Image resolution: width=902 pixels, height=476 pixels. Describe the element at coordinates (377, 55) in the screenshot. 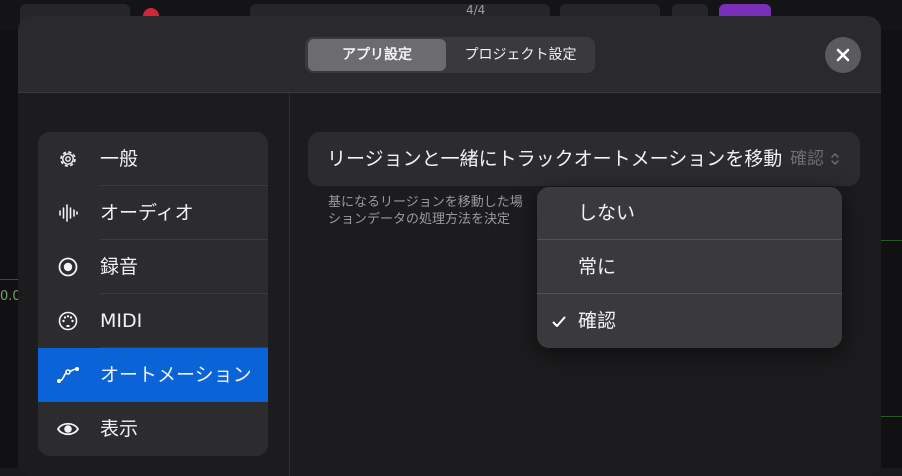

I see `tab-app-settings: アプリ設定` at that location.